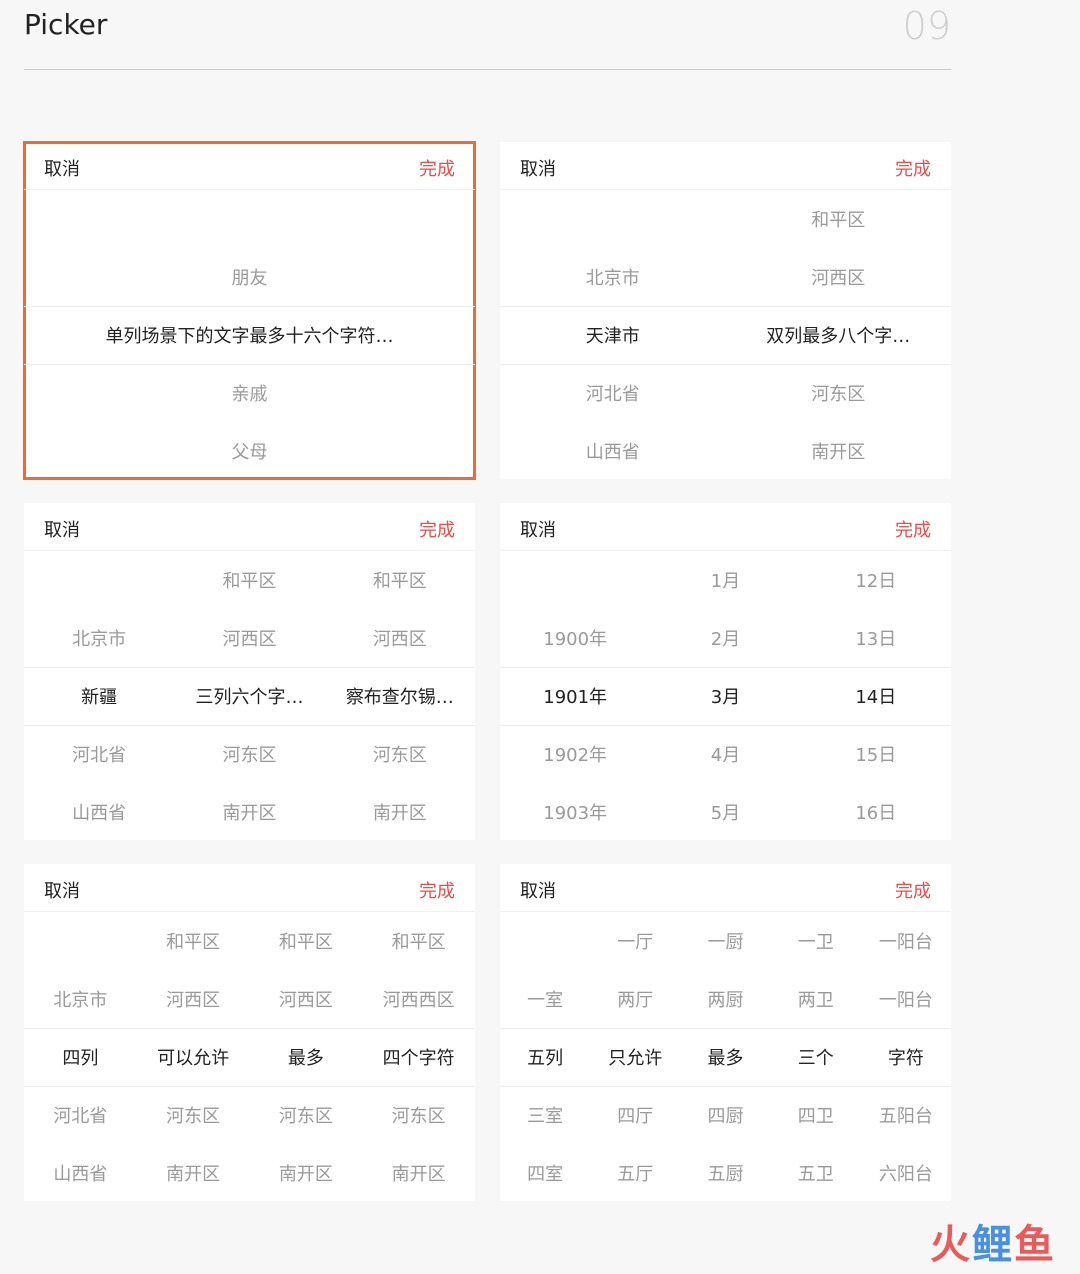 The width and height of the screenshot is (1080, 1274). Describe the element at coordinates (249, 393) in the screenshot. I see `picker-option: 亲戚` at that location.